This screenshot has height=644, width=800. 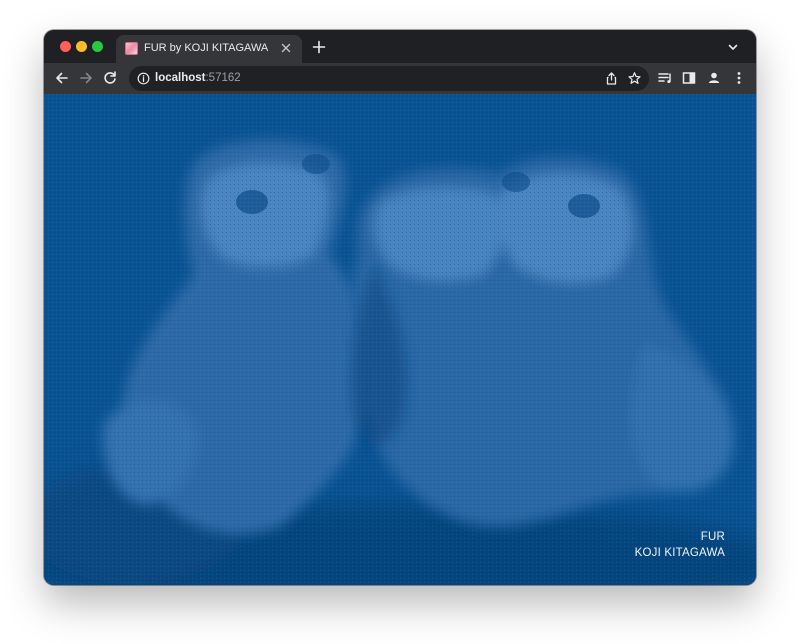 I want to click on arrow-right-icon, so click(x=86, y=78).